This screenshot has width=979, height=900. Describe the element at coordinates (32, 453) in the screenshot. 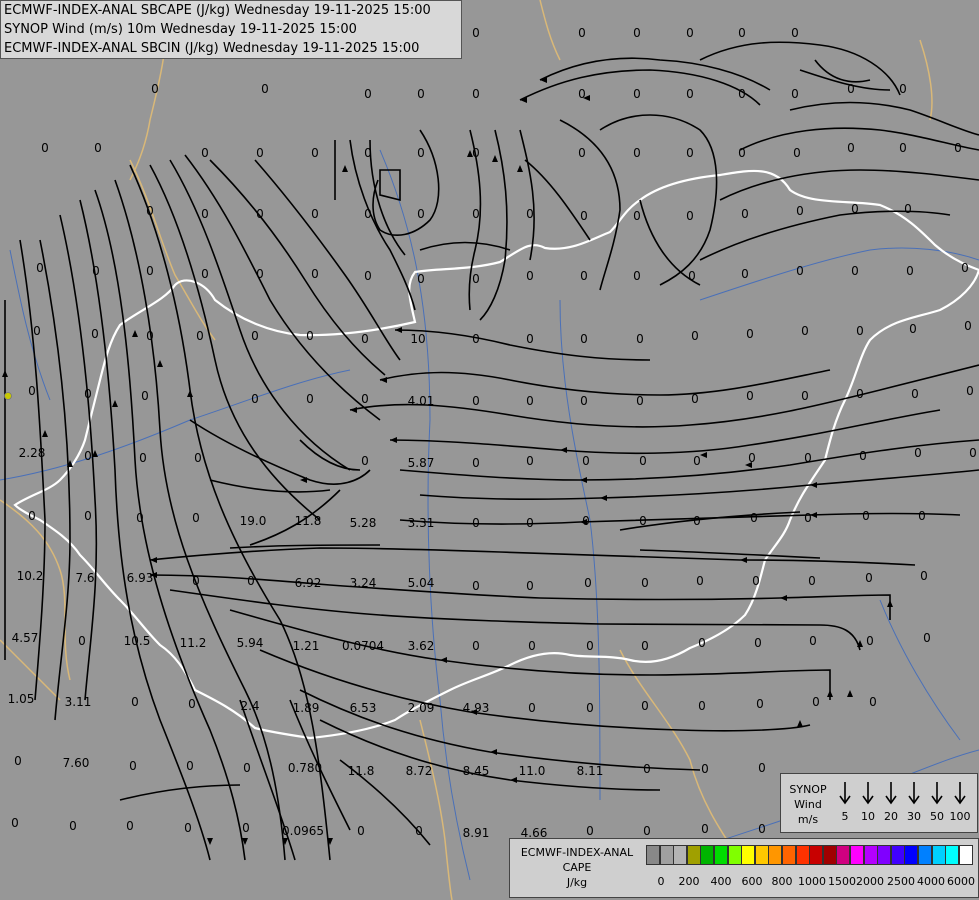

I see `cape-value: 2.28` at that location.